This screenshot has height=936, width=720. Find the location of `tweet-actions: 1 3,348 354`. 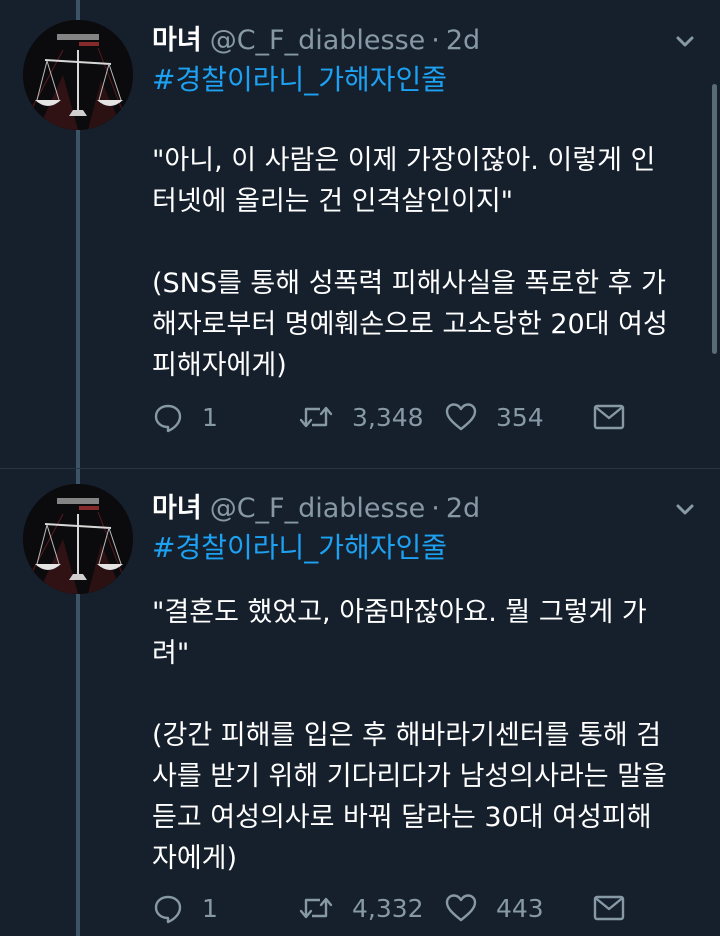

tweet-actions: 1 3,348 354 is located at coordinates (412, 417).